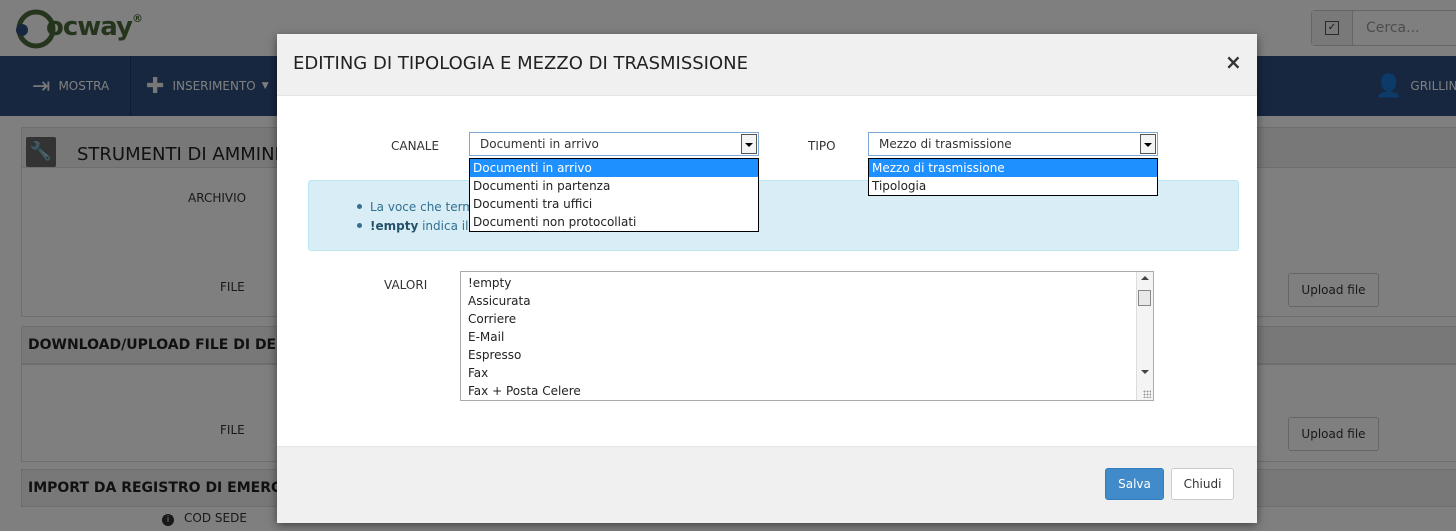  Describe the element at coordinates (486, 337) in the screenshot. I see `list-item: E-Mail` at that location.